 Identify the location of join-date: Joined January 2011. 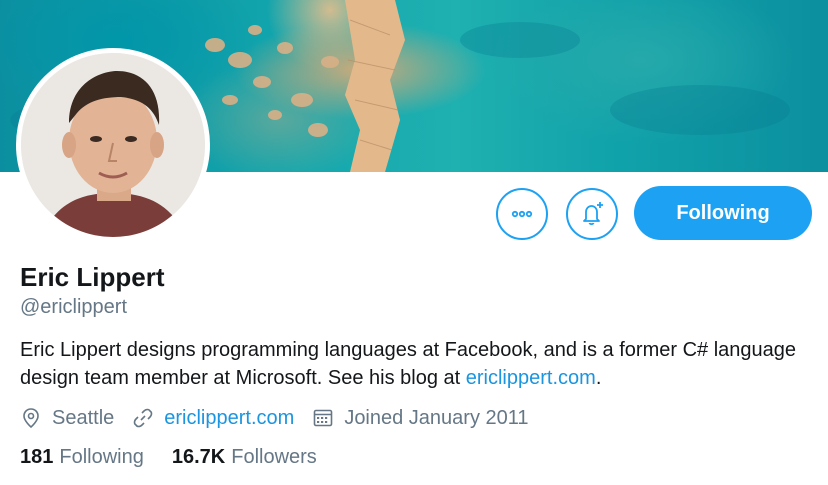
(420, 418).